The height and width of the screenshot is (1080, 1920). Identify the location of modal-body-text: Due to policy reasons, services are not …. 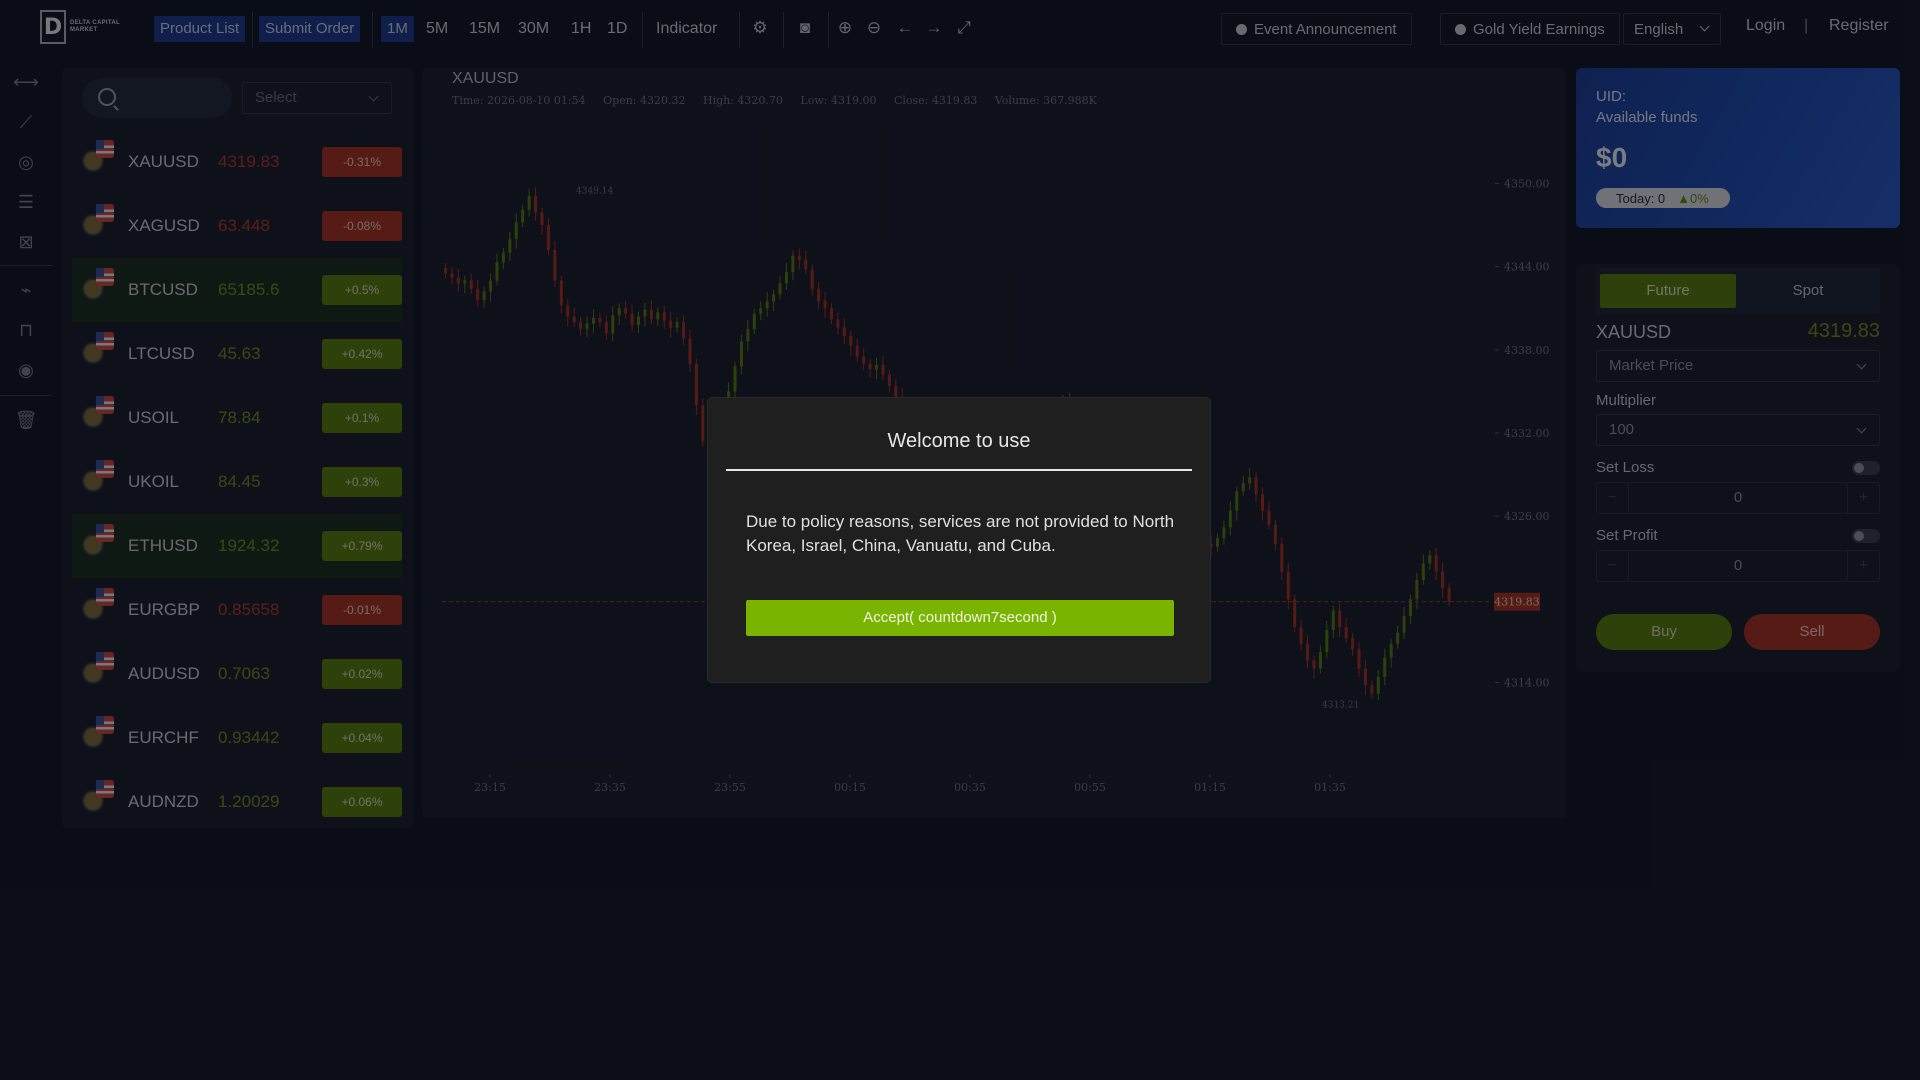
(960, 533).